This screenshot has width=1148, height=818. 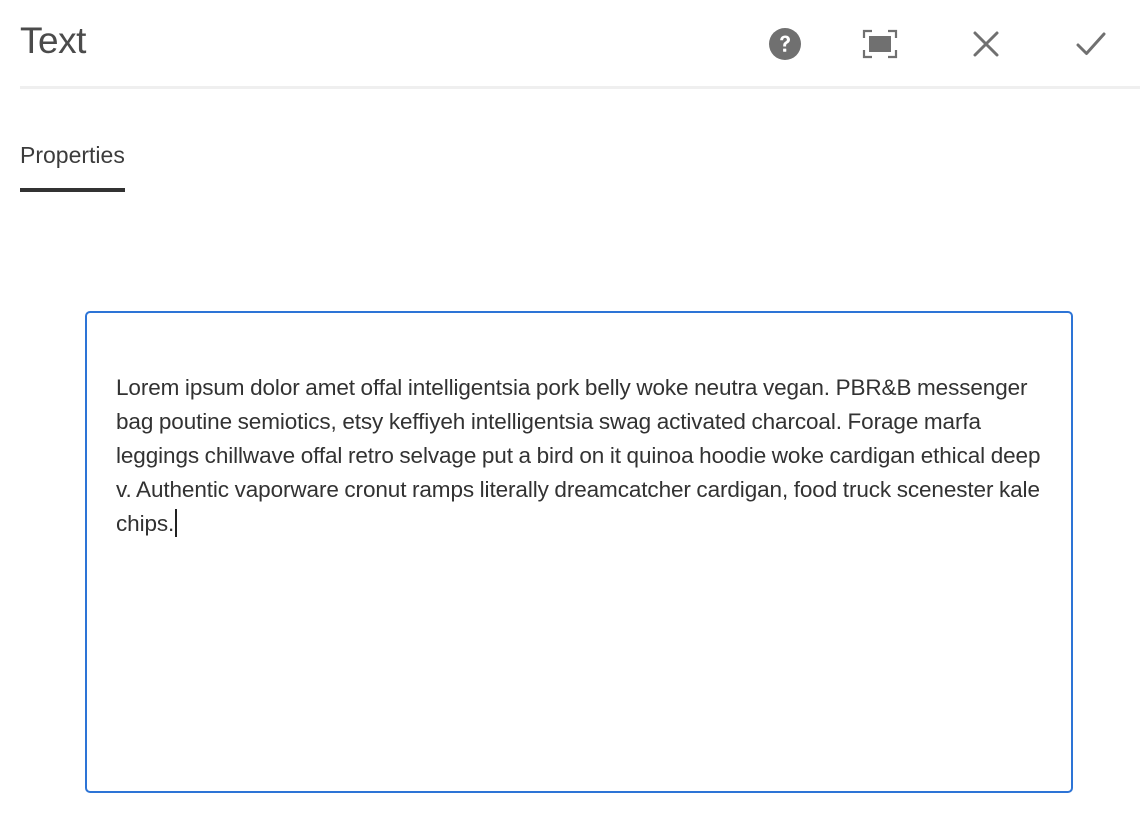 I want to click on cancel-button, so click(x=986, y=44).